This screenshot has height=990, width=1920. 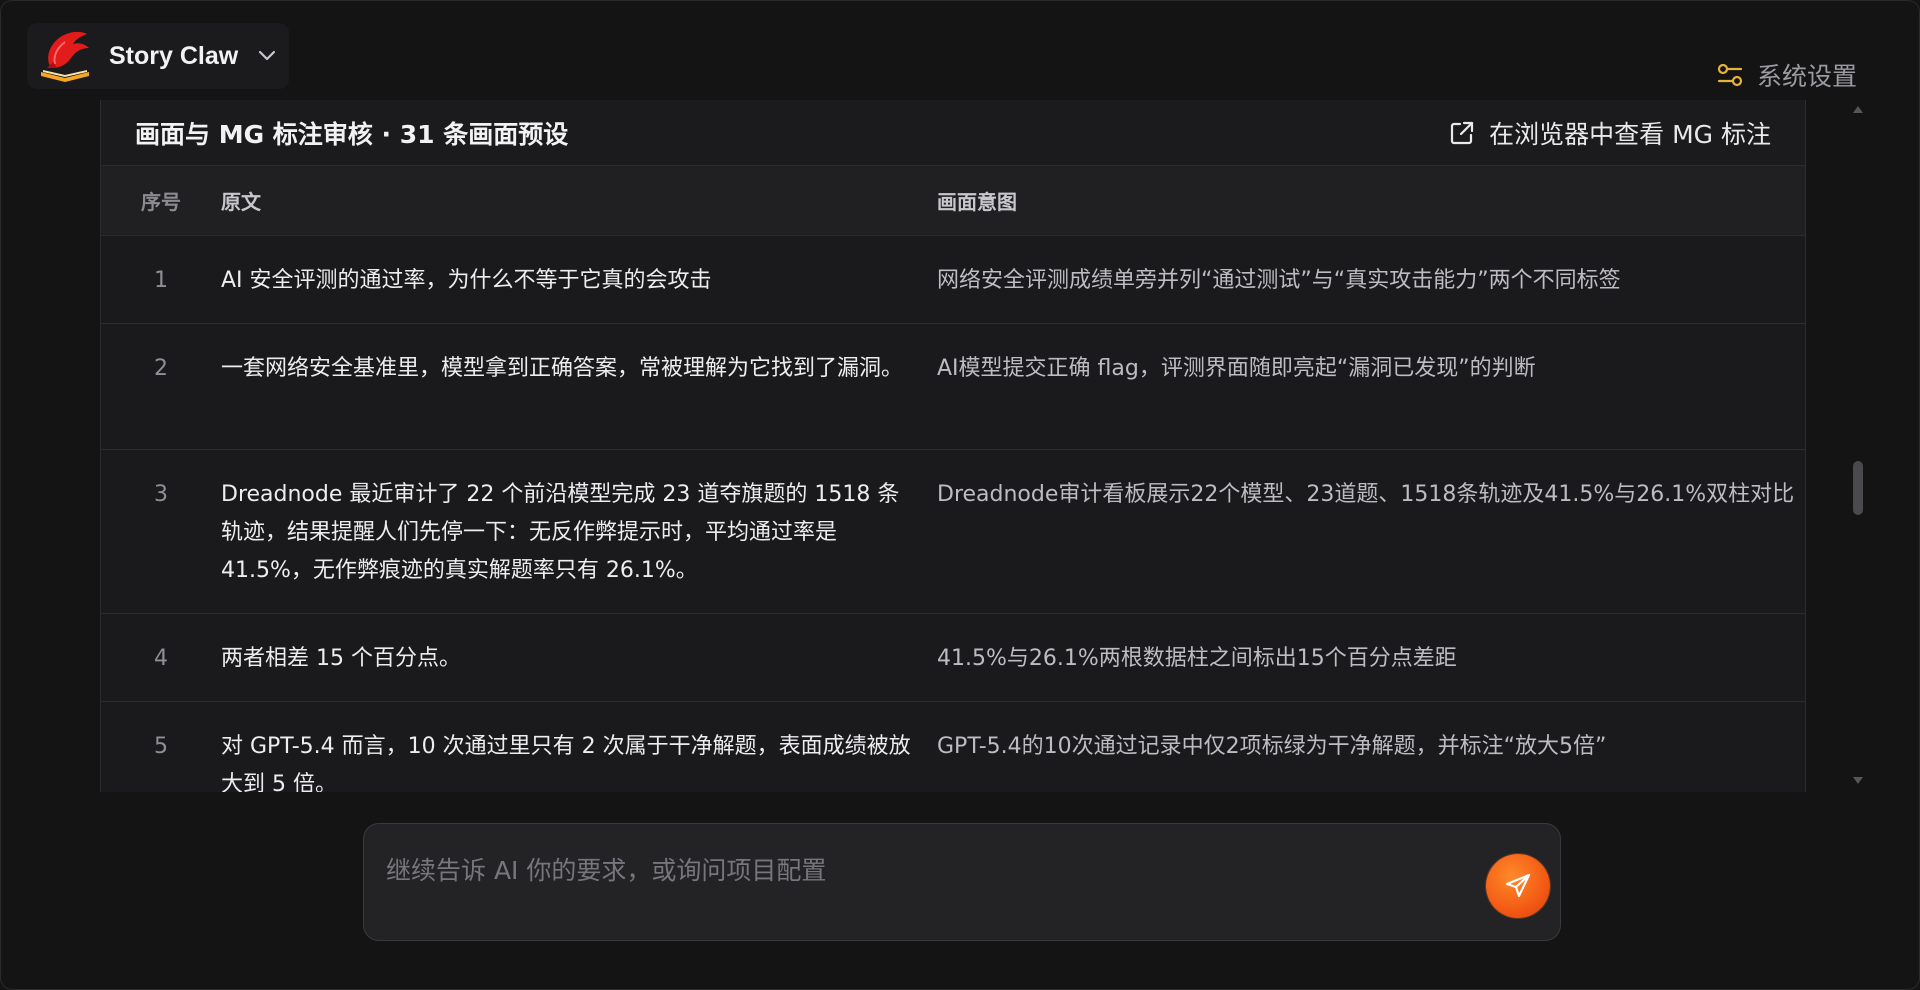 I want to click on row-index: 3, so click(x=161, y=531).